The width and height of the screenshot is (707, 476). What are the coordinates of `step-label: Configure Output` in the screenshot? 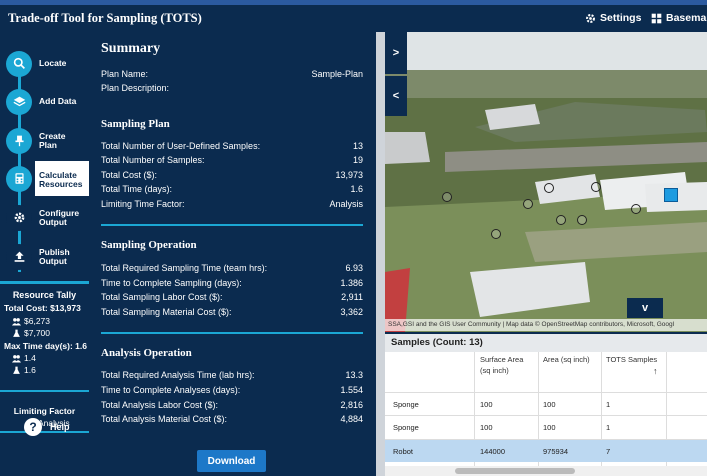 It's located at (59, 217).